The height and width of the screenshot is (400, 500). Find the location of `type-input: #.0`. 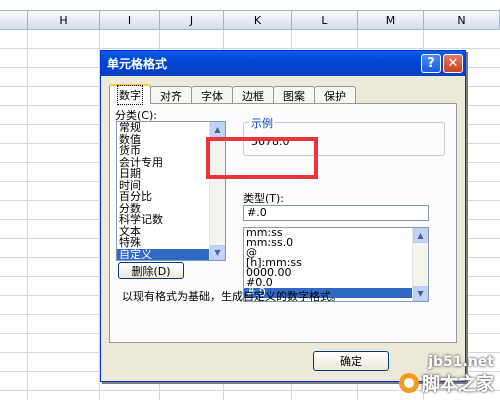

type-input: #.0 is located at coordinates (336, 213).